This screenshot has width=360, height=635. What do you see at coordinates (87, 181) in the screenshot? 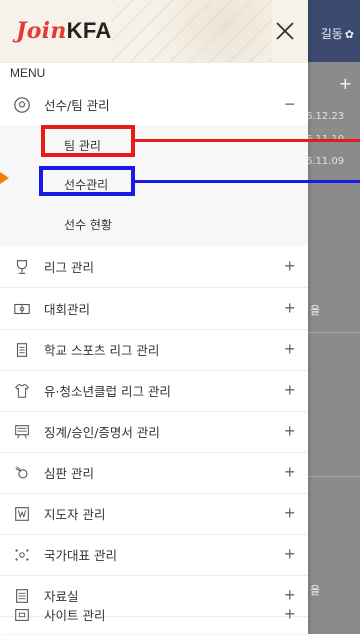
I see `player-management-highlight` at bounding box center [87, 181].